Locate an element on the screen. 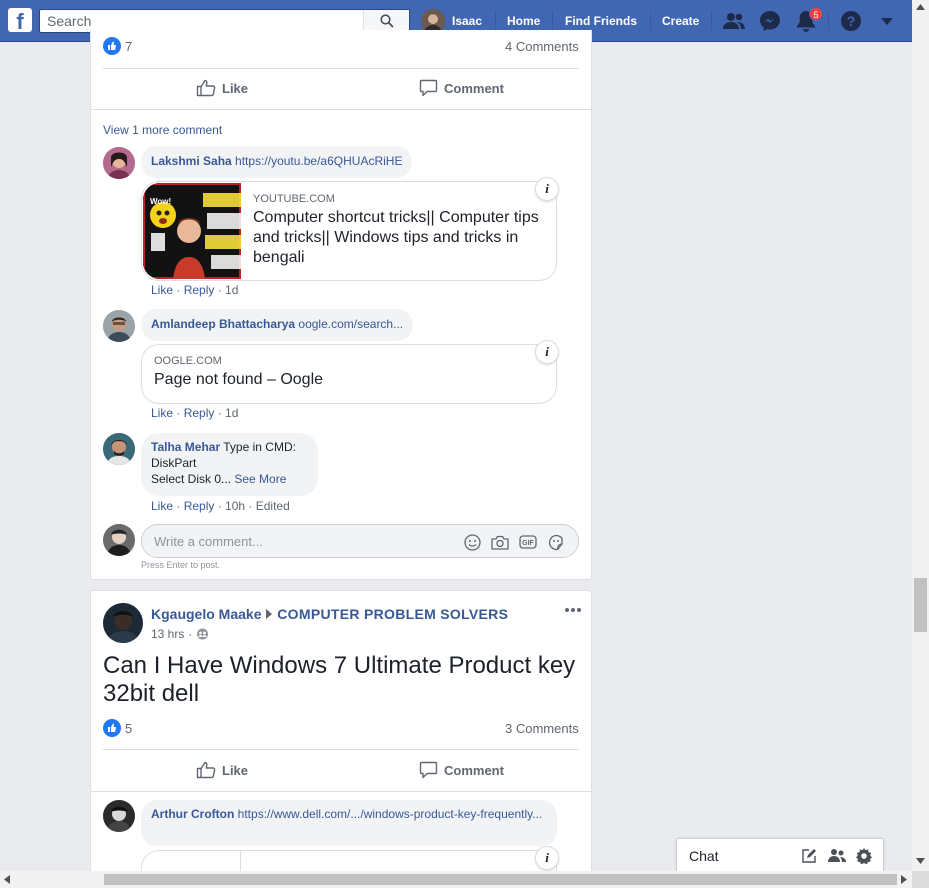 The width and height of the screenshot is (929, 888). thumbnail-text: Wow! is located at coordinates (161, 201).